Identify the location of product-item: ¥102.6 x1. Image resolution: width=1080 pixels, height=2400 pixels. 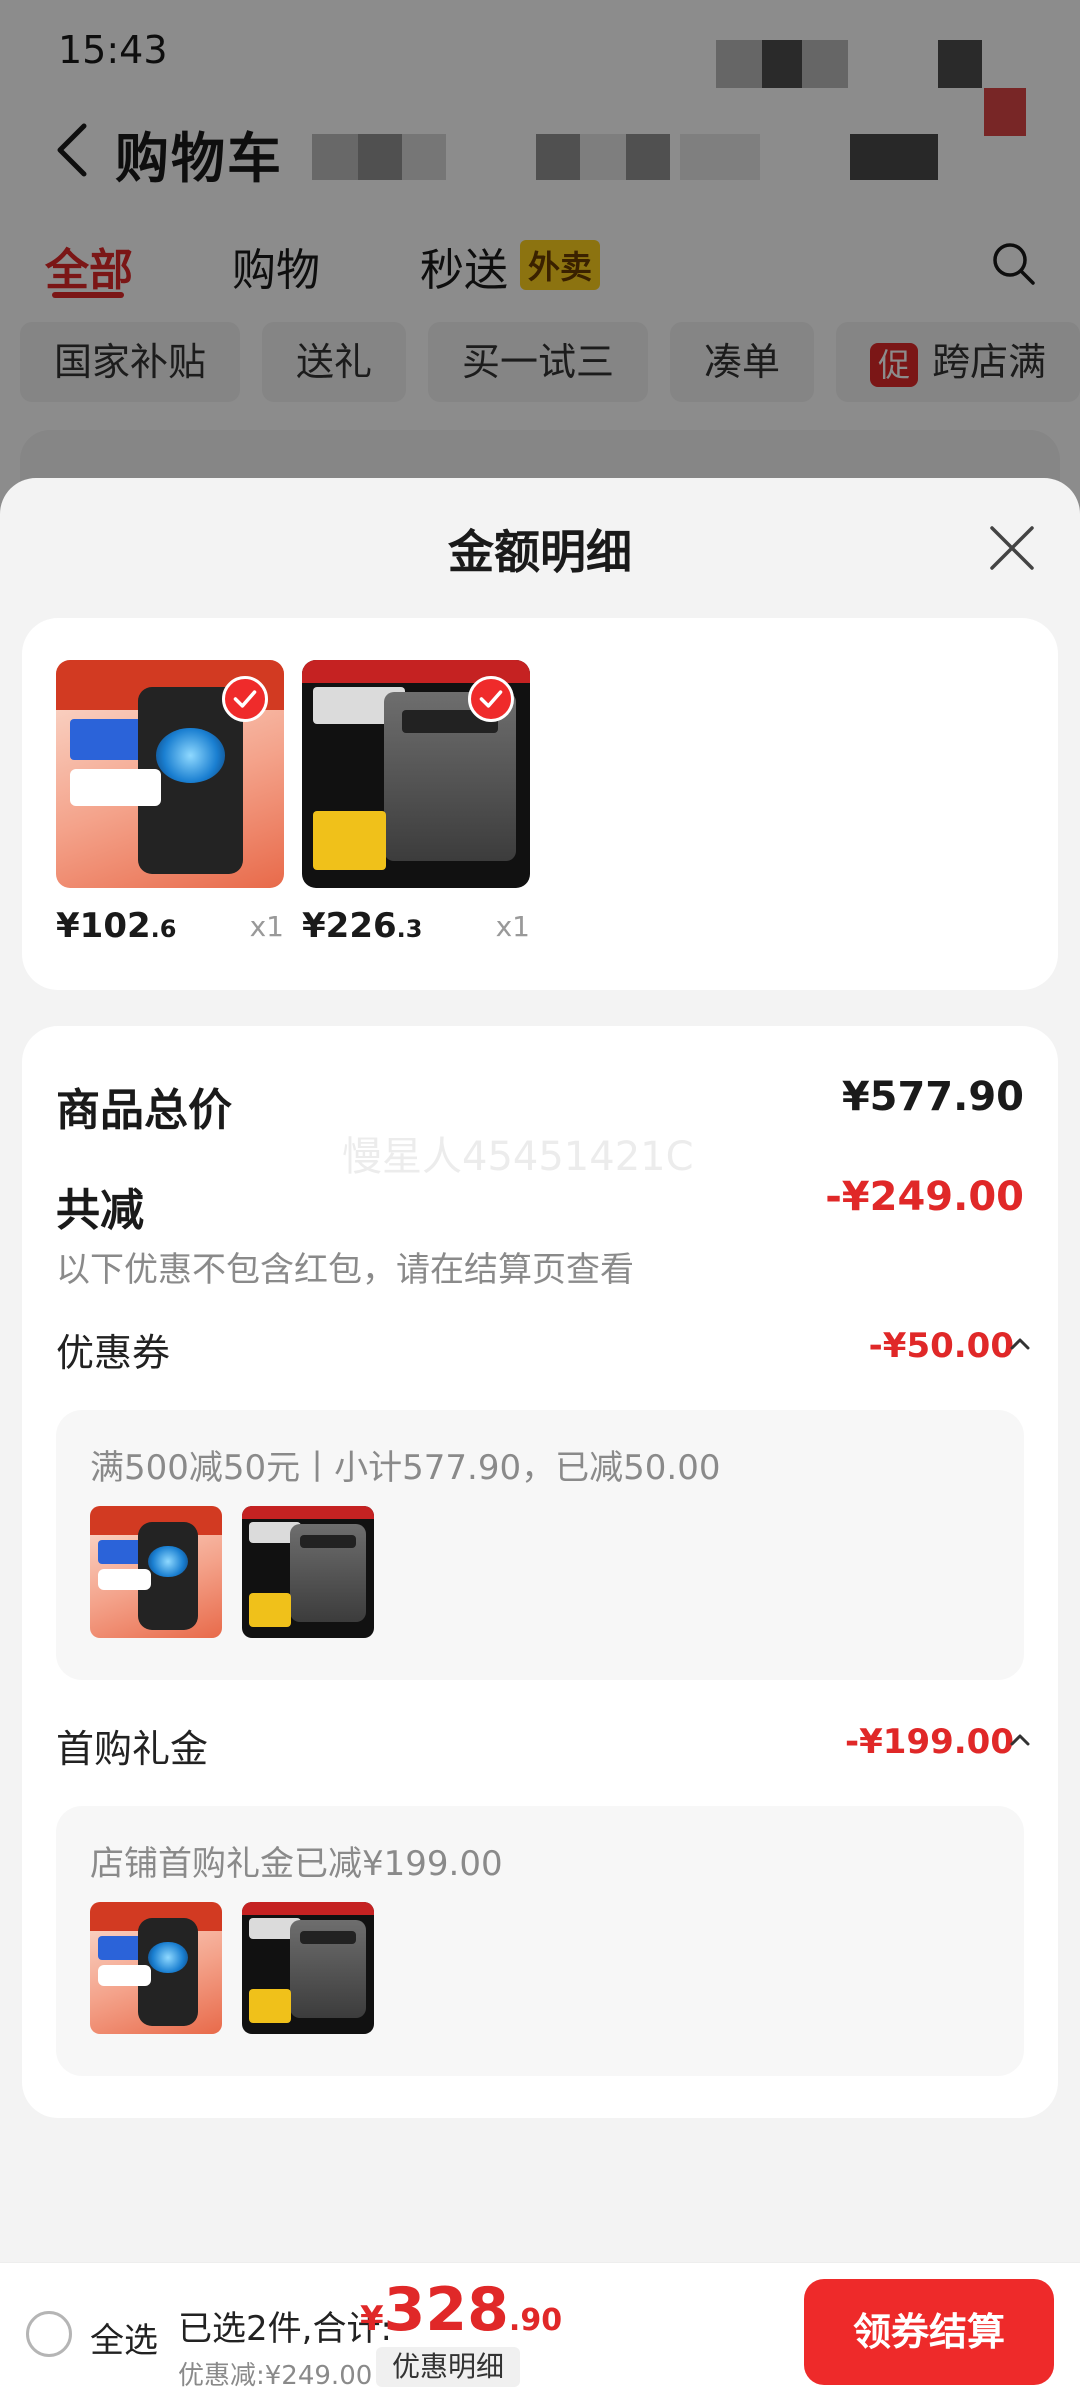
(170, 803).